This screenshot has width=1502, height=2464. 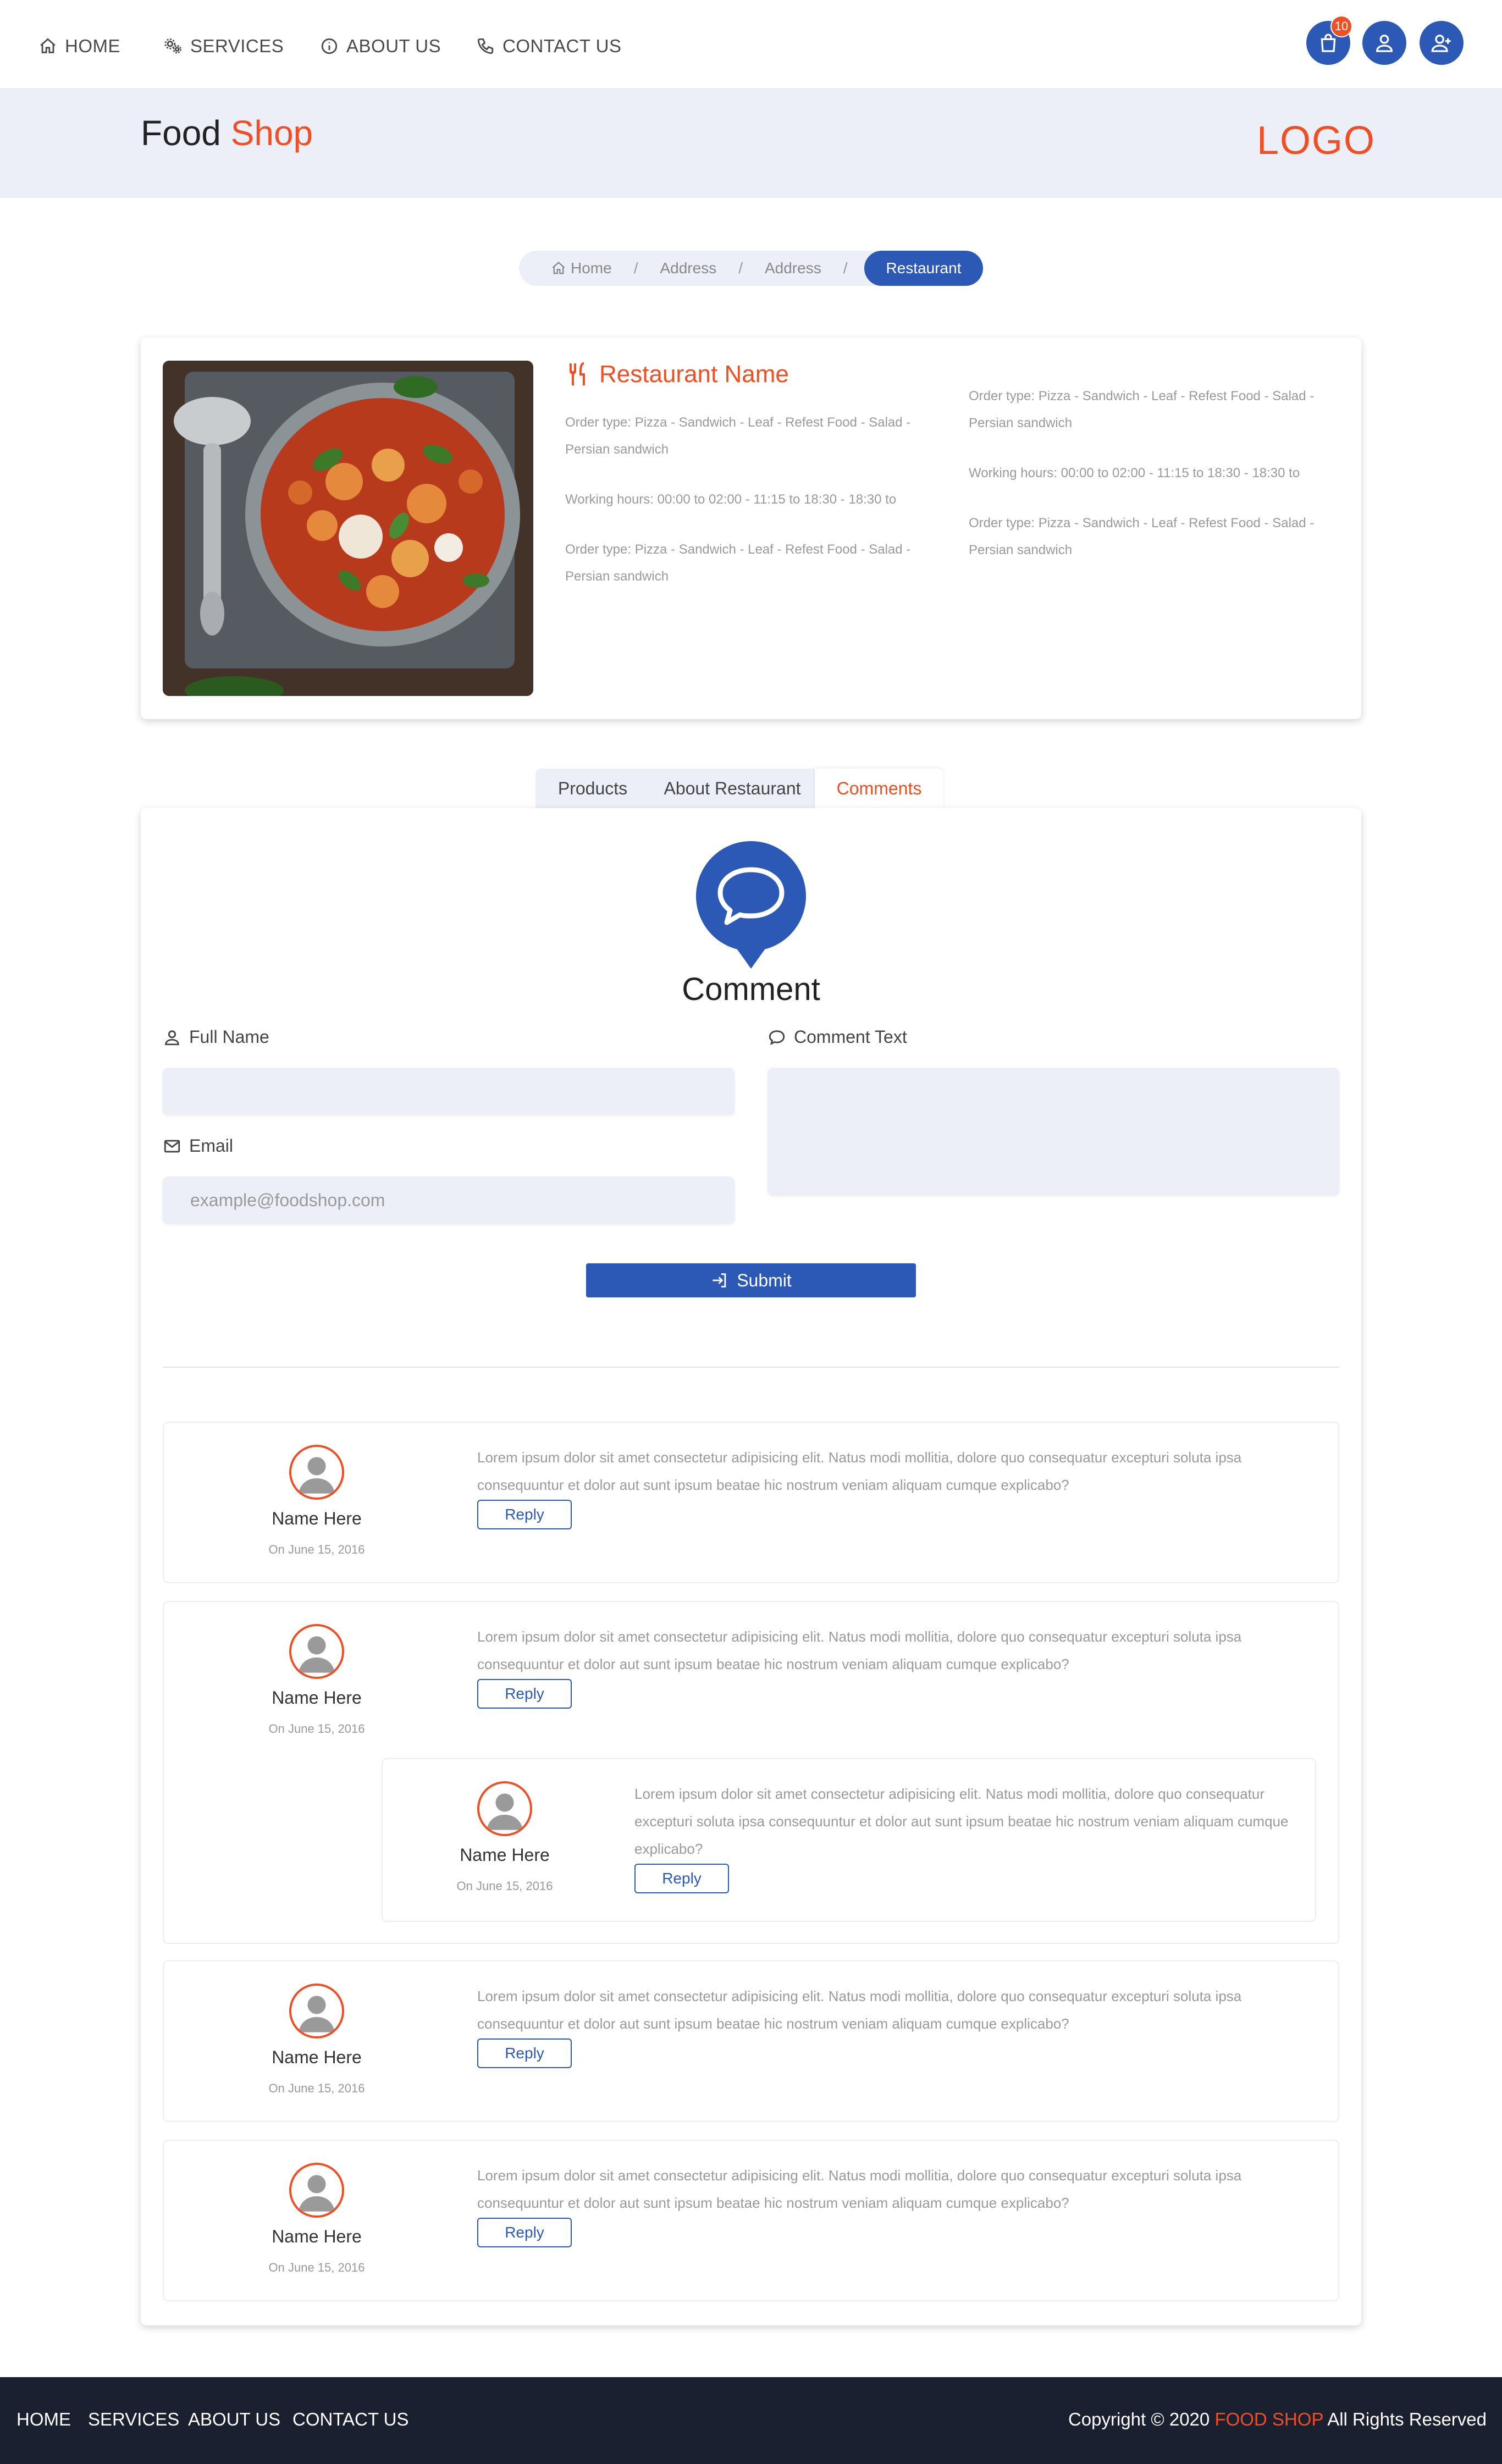 What do you see at coordinates (449, 1200) in the screenshot?
I see `email-input: example@foodshop.com` at bounding box center [449, 1200].